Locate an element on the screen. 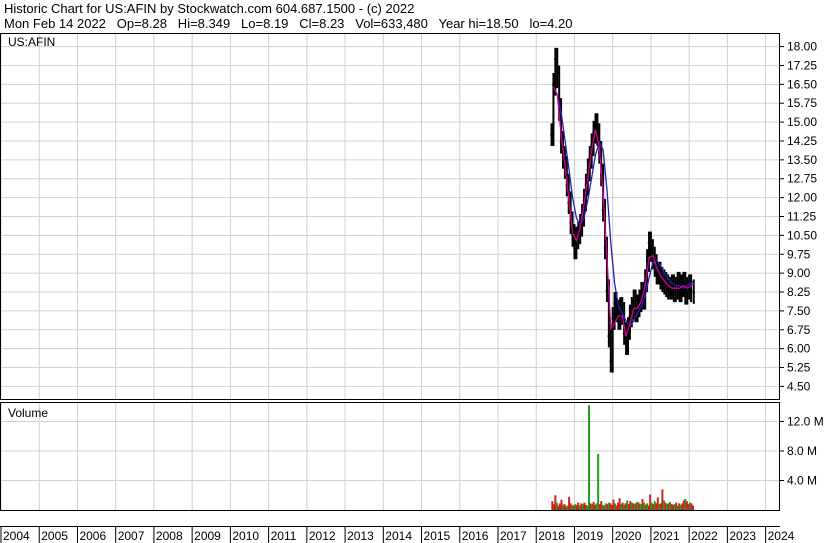 This screenshot has width=830, height=543. year-tick-label: 2013 is located at coordinates (360, 536).